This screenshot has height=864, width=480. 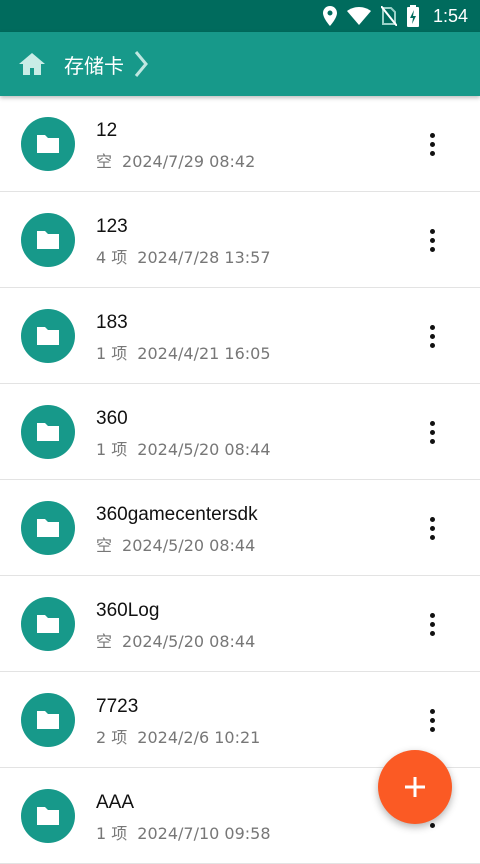 I want to click on file-name: AAA, so click(x=115, y=802).